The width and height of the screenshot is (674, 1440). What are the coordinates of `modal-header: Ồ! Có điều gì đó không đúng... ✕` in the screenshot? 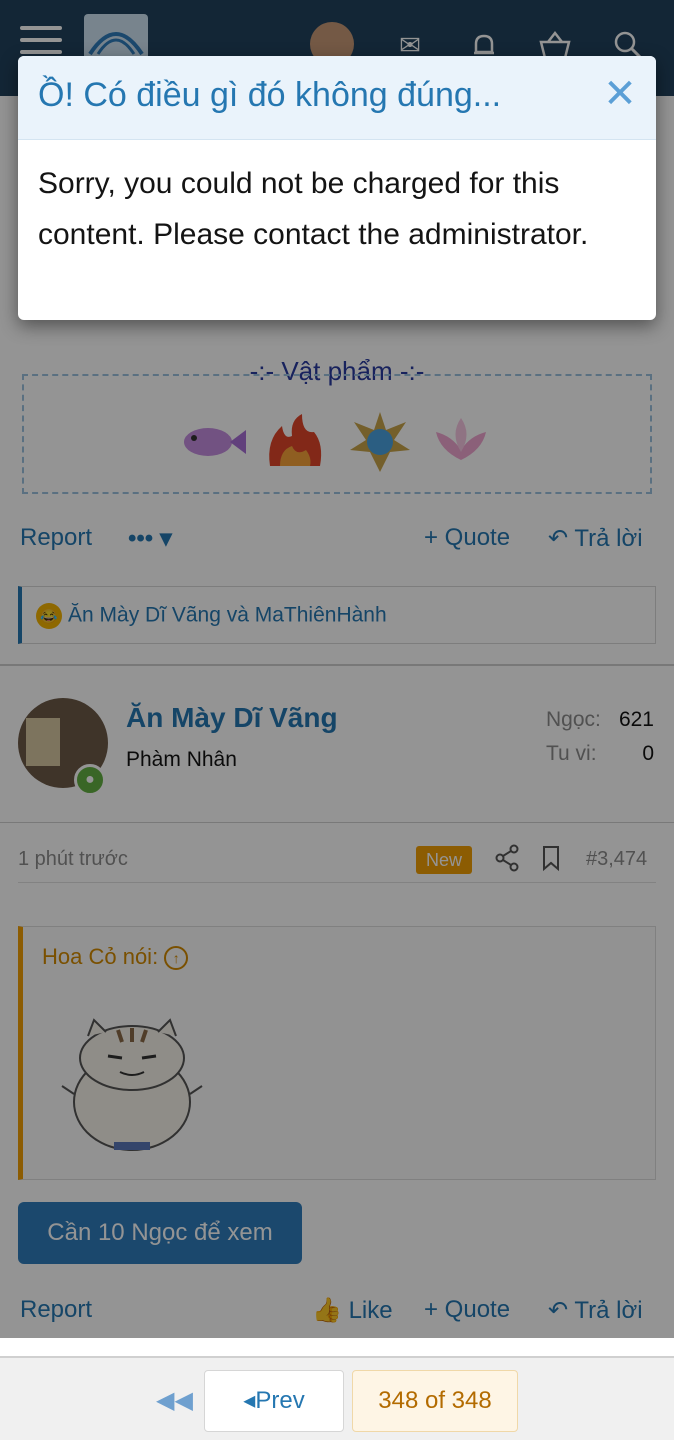 It's located at (337, 98).